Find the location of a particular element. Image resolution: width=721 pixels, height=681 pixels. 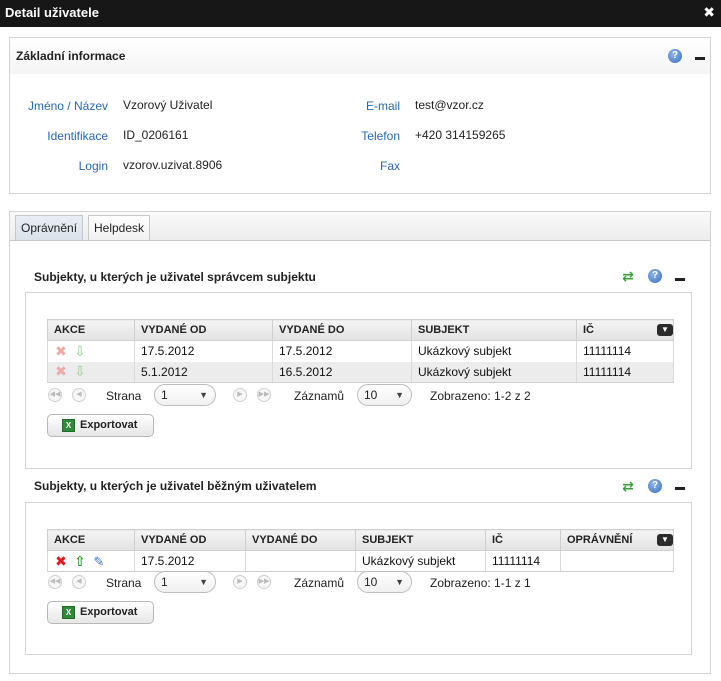

fax-label: Fax is located at coordinates (389, 166).